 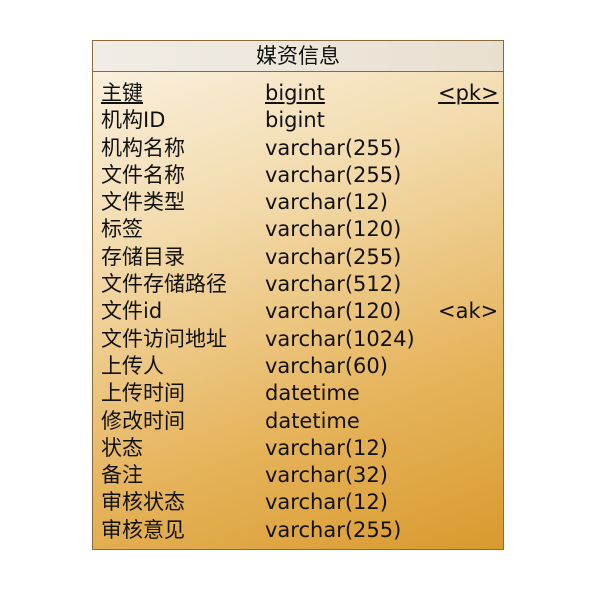 I want to click on column-name: 文件id, so click(x=132, y=311).